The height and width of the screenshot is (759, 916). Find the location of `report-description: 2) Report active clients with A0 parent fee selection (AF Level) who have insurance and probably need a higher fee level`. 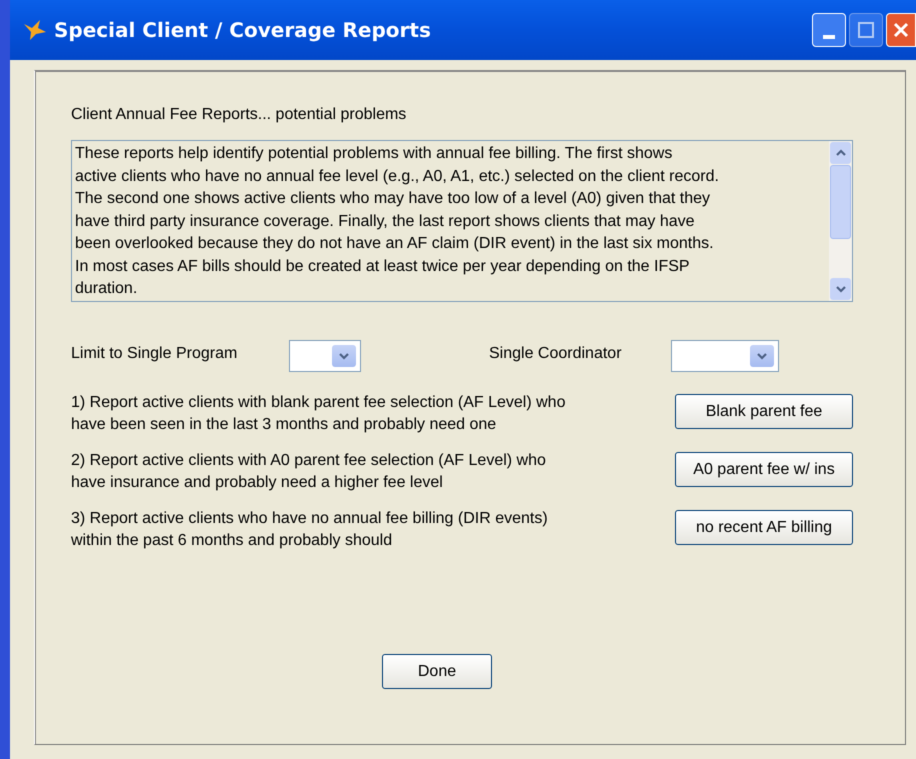

report-description: 2) Report active clients with A0 parent fee selection (AF Level) who have insurance and probably need a higher fee level is located at coordinates (309, 472).